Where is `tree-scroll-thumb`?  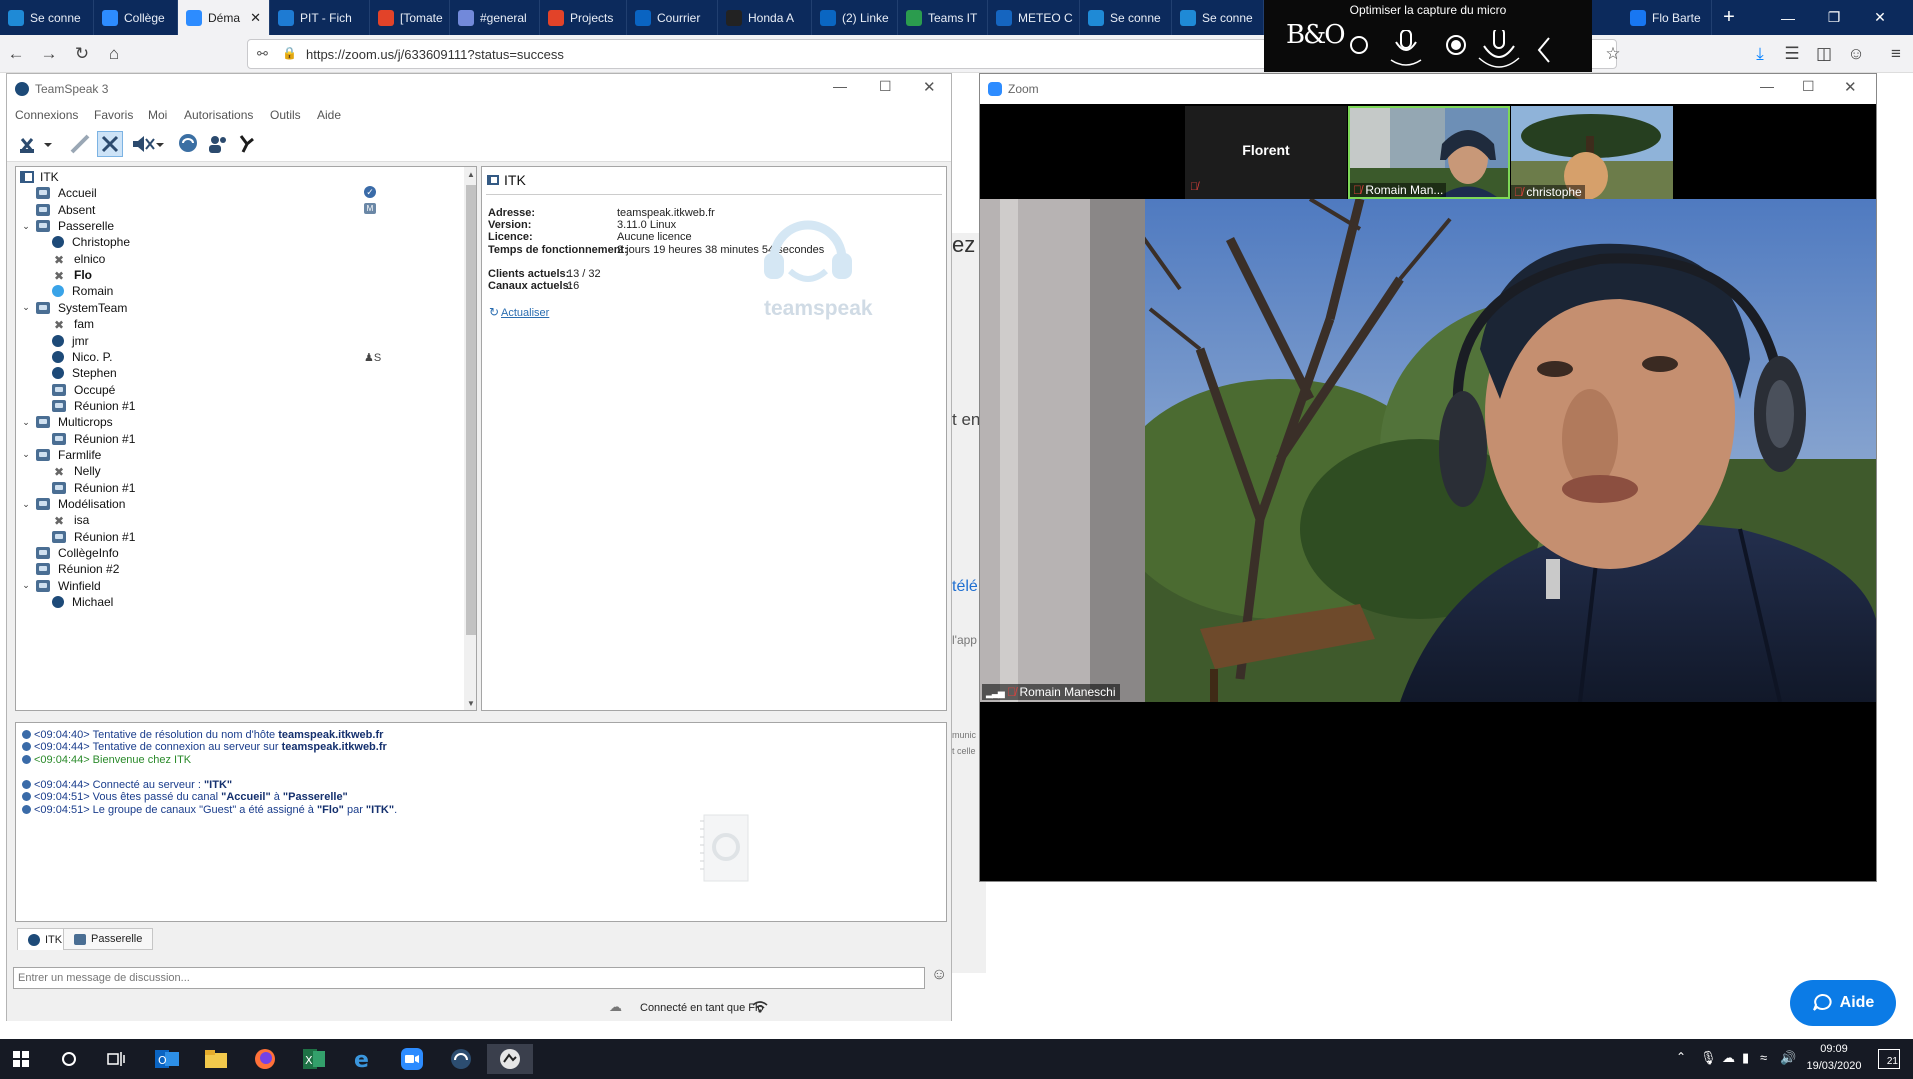 tree-scroll-thumb is located at coordinates (471, 410).